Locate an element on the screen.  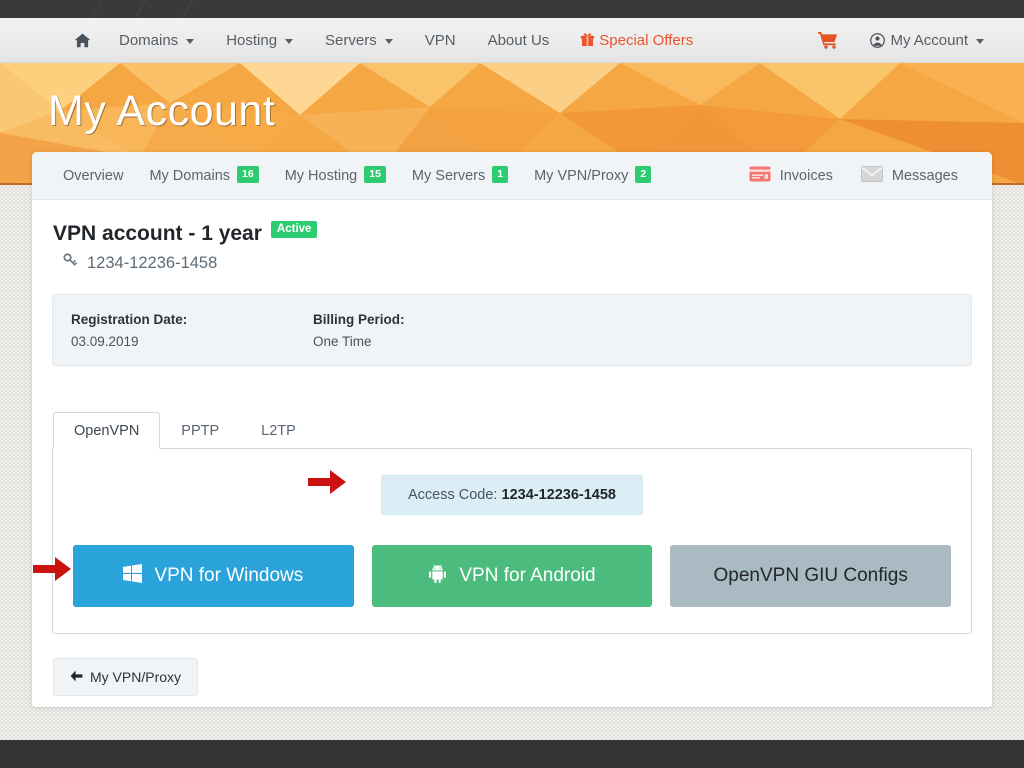
envelope-icon is located at coordinates (871, 175).